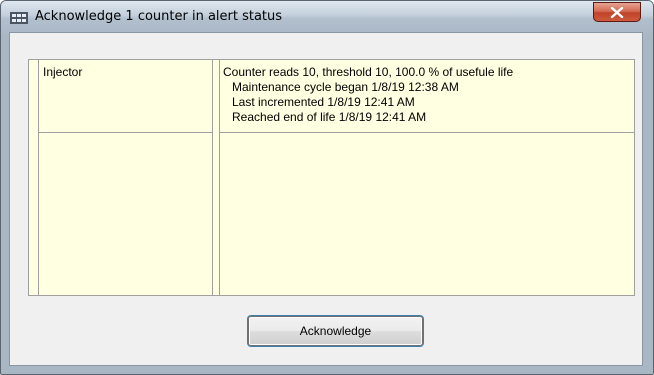 The width and height of the screenshot is (654, 375). I want to click on title-bar: Acknowledge 1 counter in alert status, so click(327, 17).